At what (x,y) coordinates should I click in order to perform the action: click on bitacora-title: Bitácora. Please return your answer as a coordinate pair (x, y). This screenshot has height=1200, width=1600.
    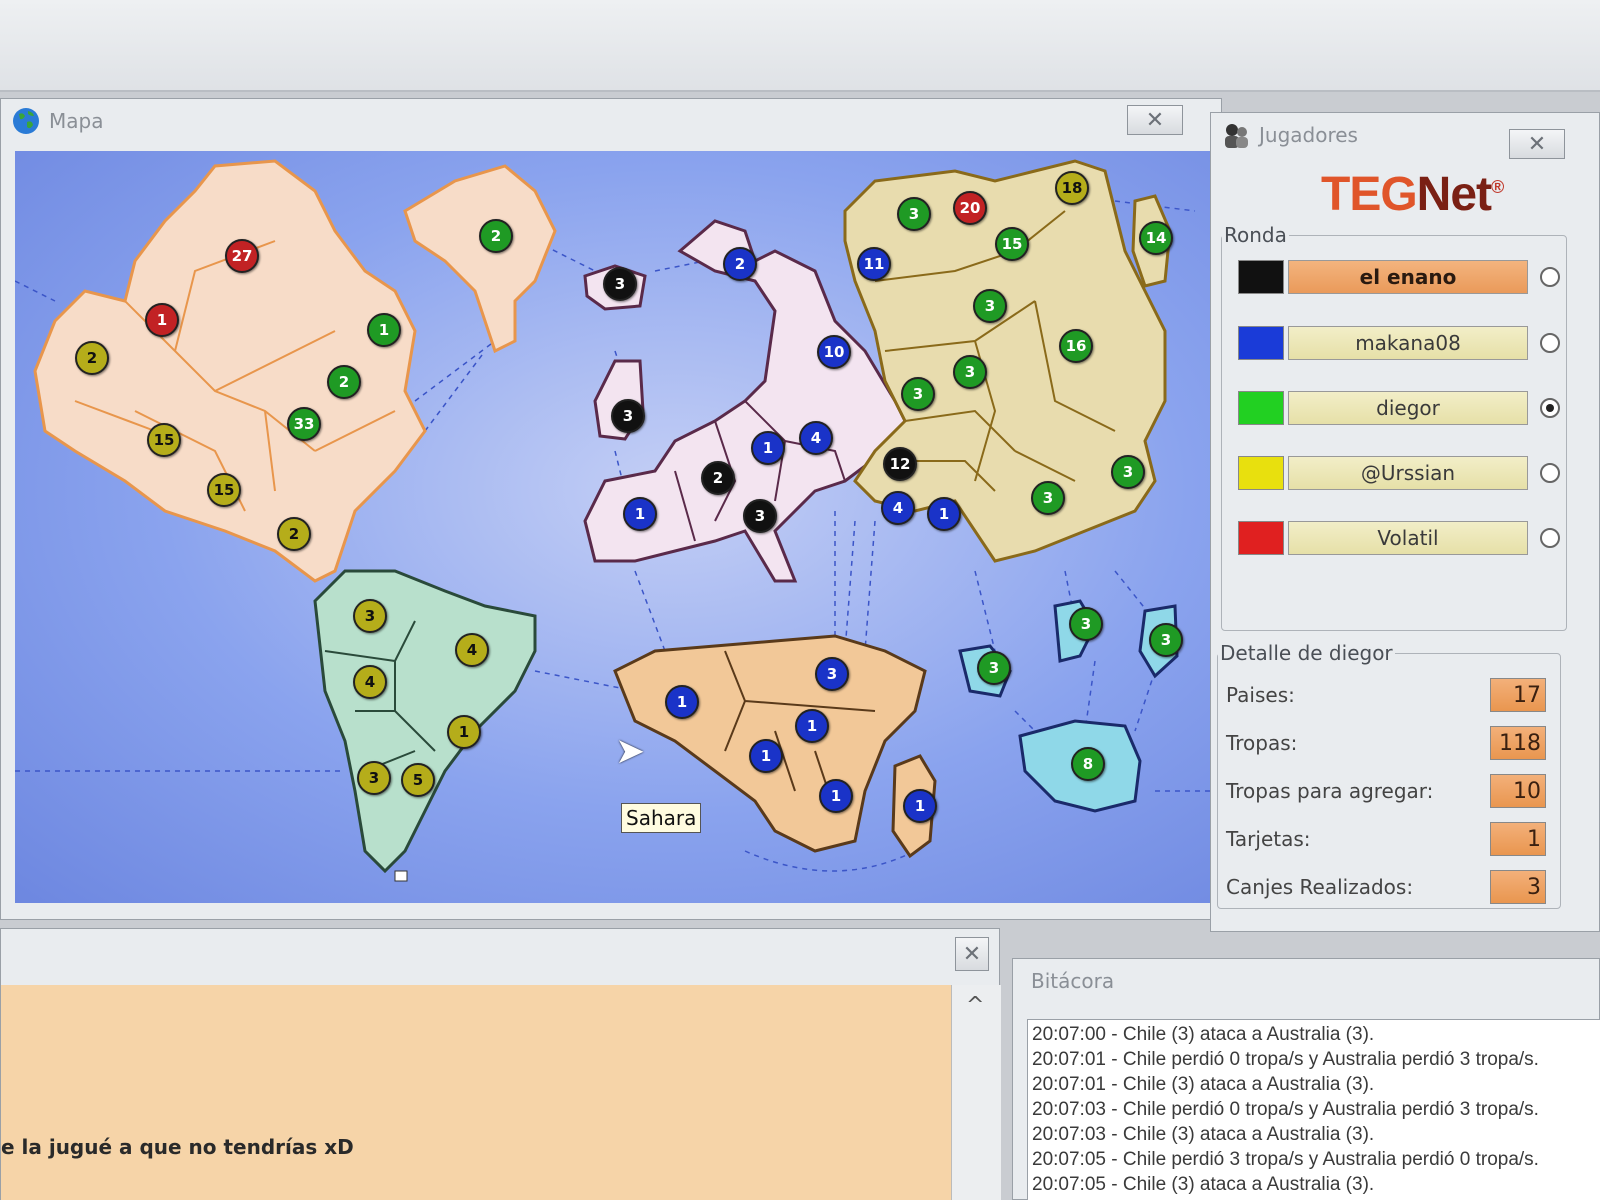
    Looking at the image, I should click on (1073, 981).